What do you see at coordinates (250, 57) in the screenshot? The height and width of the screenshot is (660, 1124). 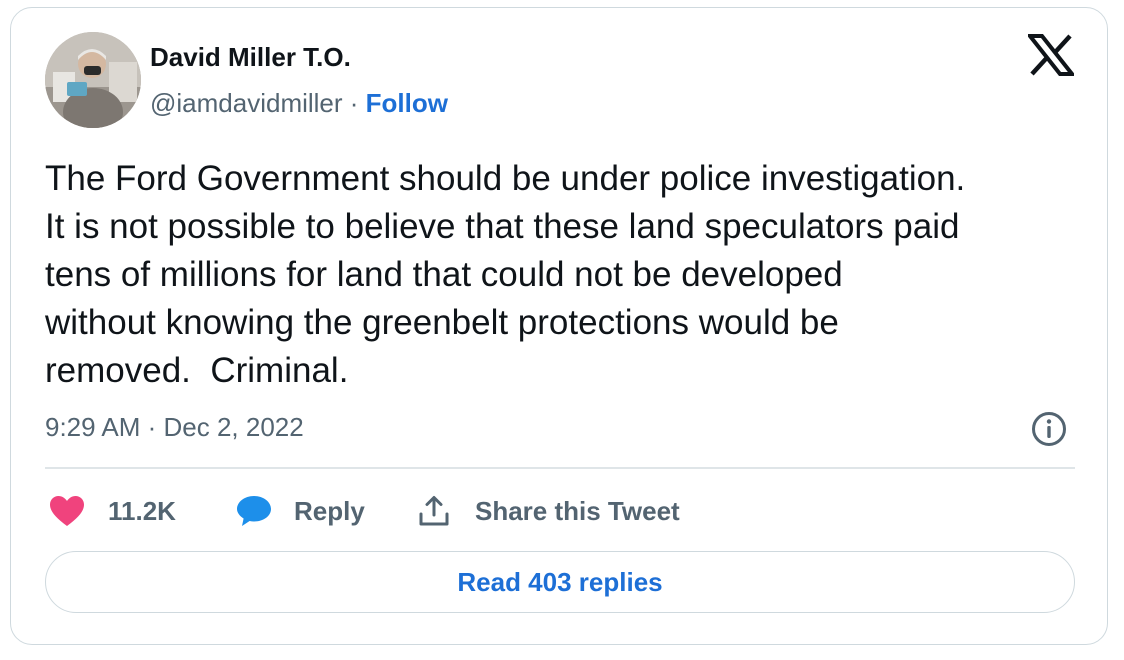 I see `author-display-name: David Miller T.O.` at bounding box center [250, 57].